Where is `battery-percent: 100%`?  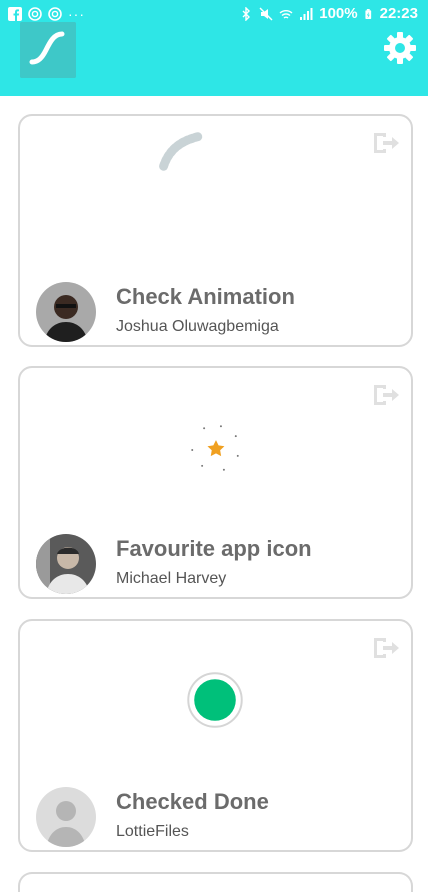
battery-percent: 100% is located at coordinates (338, 13).